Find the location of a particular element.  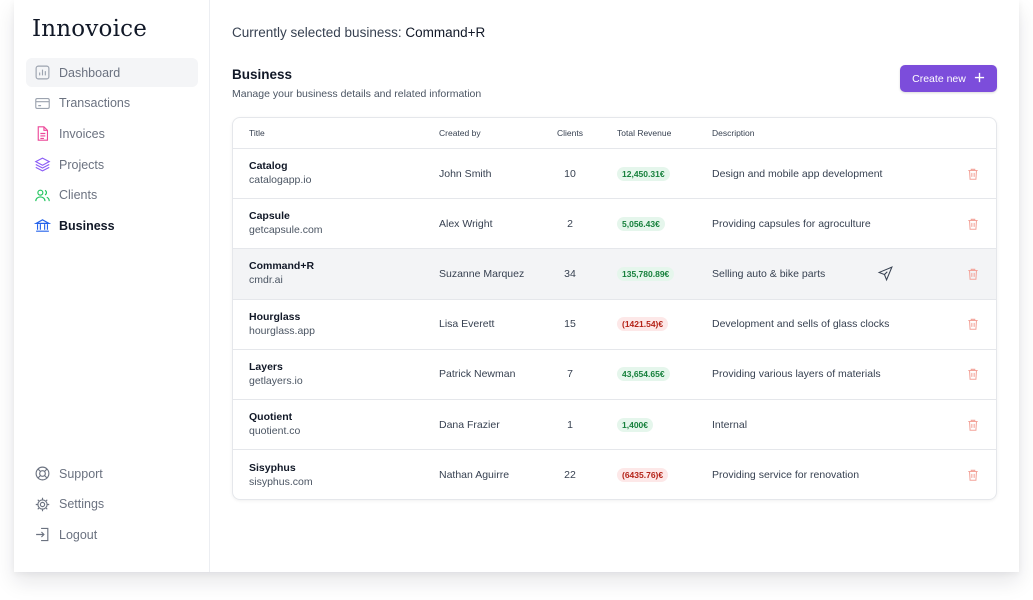

sidebar-bottom-nav: Support Settings Logout is located at coordinates (112, 505).